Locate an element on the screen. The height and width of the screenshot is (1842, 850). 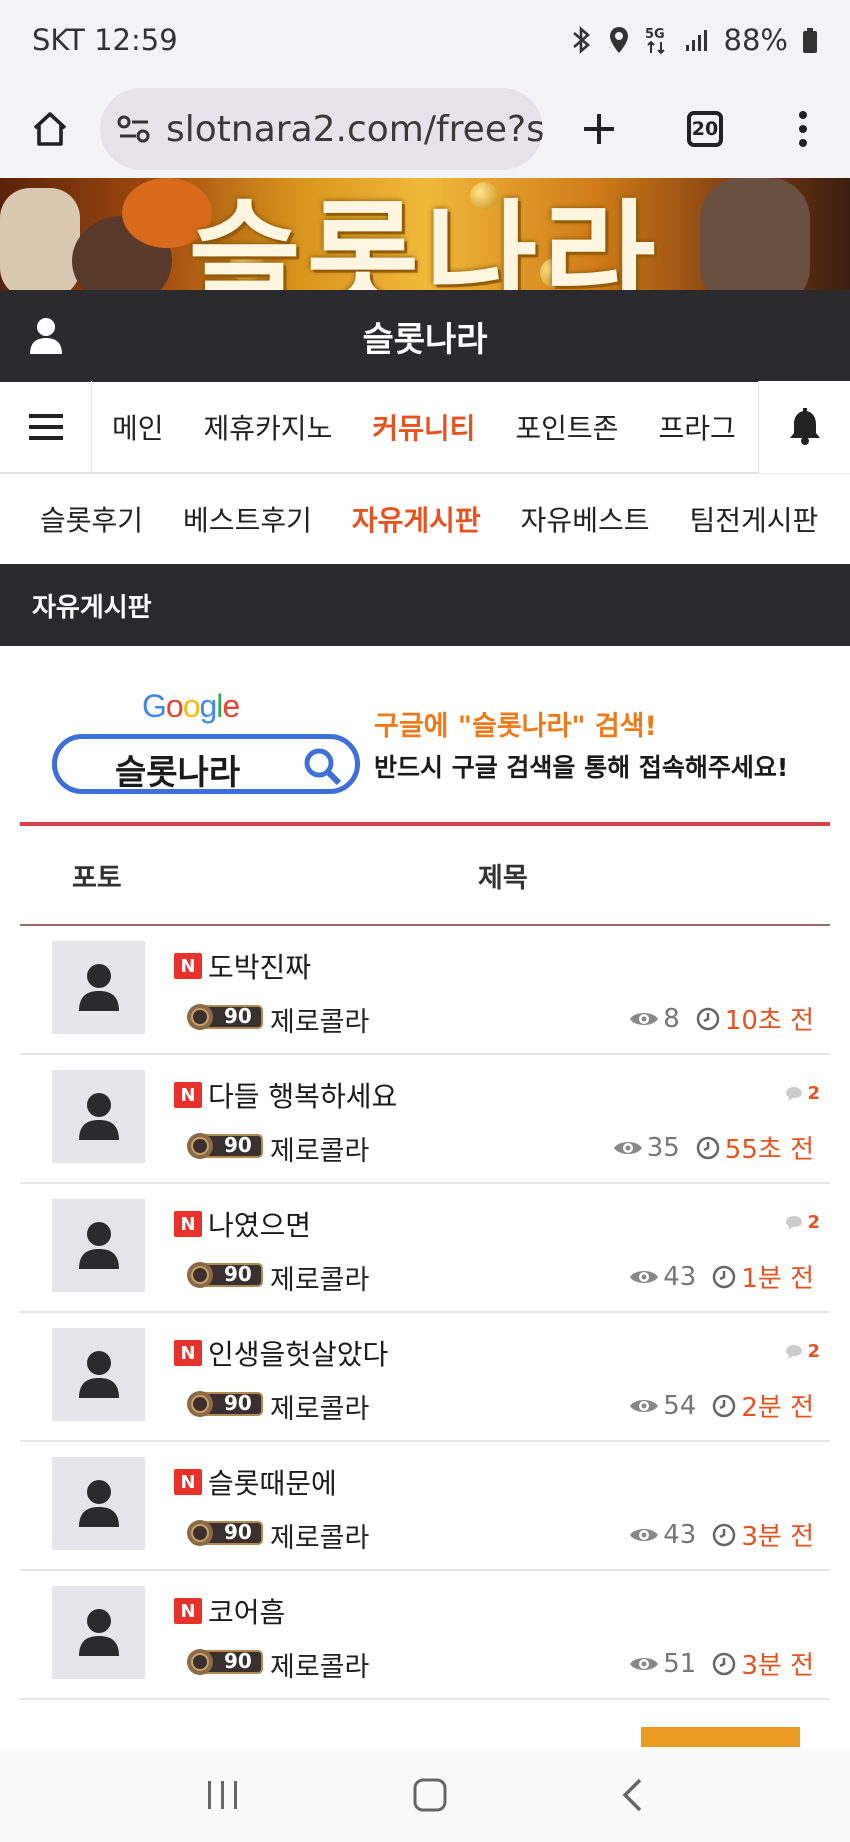
notification-button is located at coordinates (804, 427).